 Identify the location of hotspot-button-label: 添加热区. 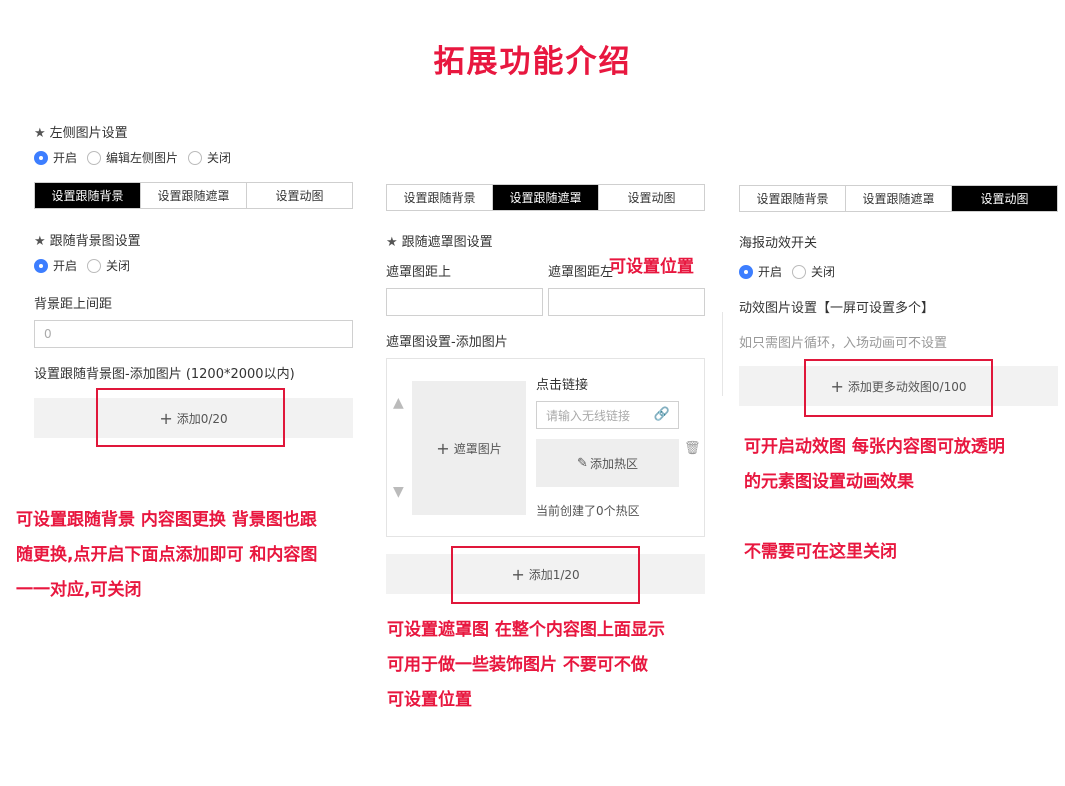
(613, 463).